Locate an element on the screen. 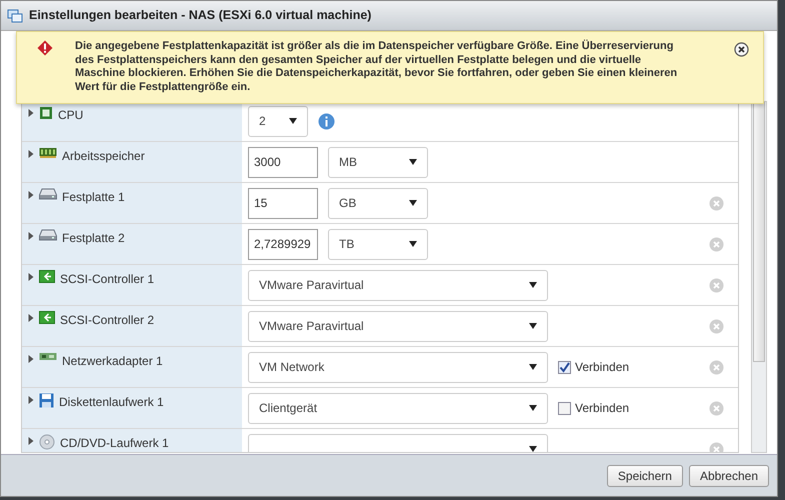 The width and height of the screenshot is (785, 500). warning-message: Die angegebene Festplattenkapazität ist größer als die im Datenspeicher verfügbare Größe. Eine Überreservierung des Festplattenspeichers kann den gesamten Speicher auf der virtuellen Festplatte belegen und die virtuelle Maschine blockieren. Erhöhen Sie die Datenspeicherkapazität, bevor Sie fortfahren, oder geben Sie einen kleineren Wert für die Festplattengröße ein. is located at coordinates (376, 67).